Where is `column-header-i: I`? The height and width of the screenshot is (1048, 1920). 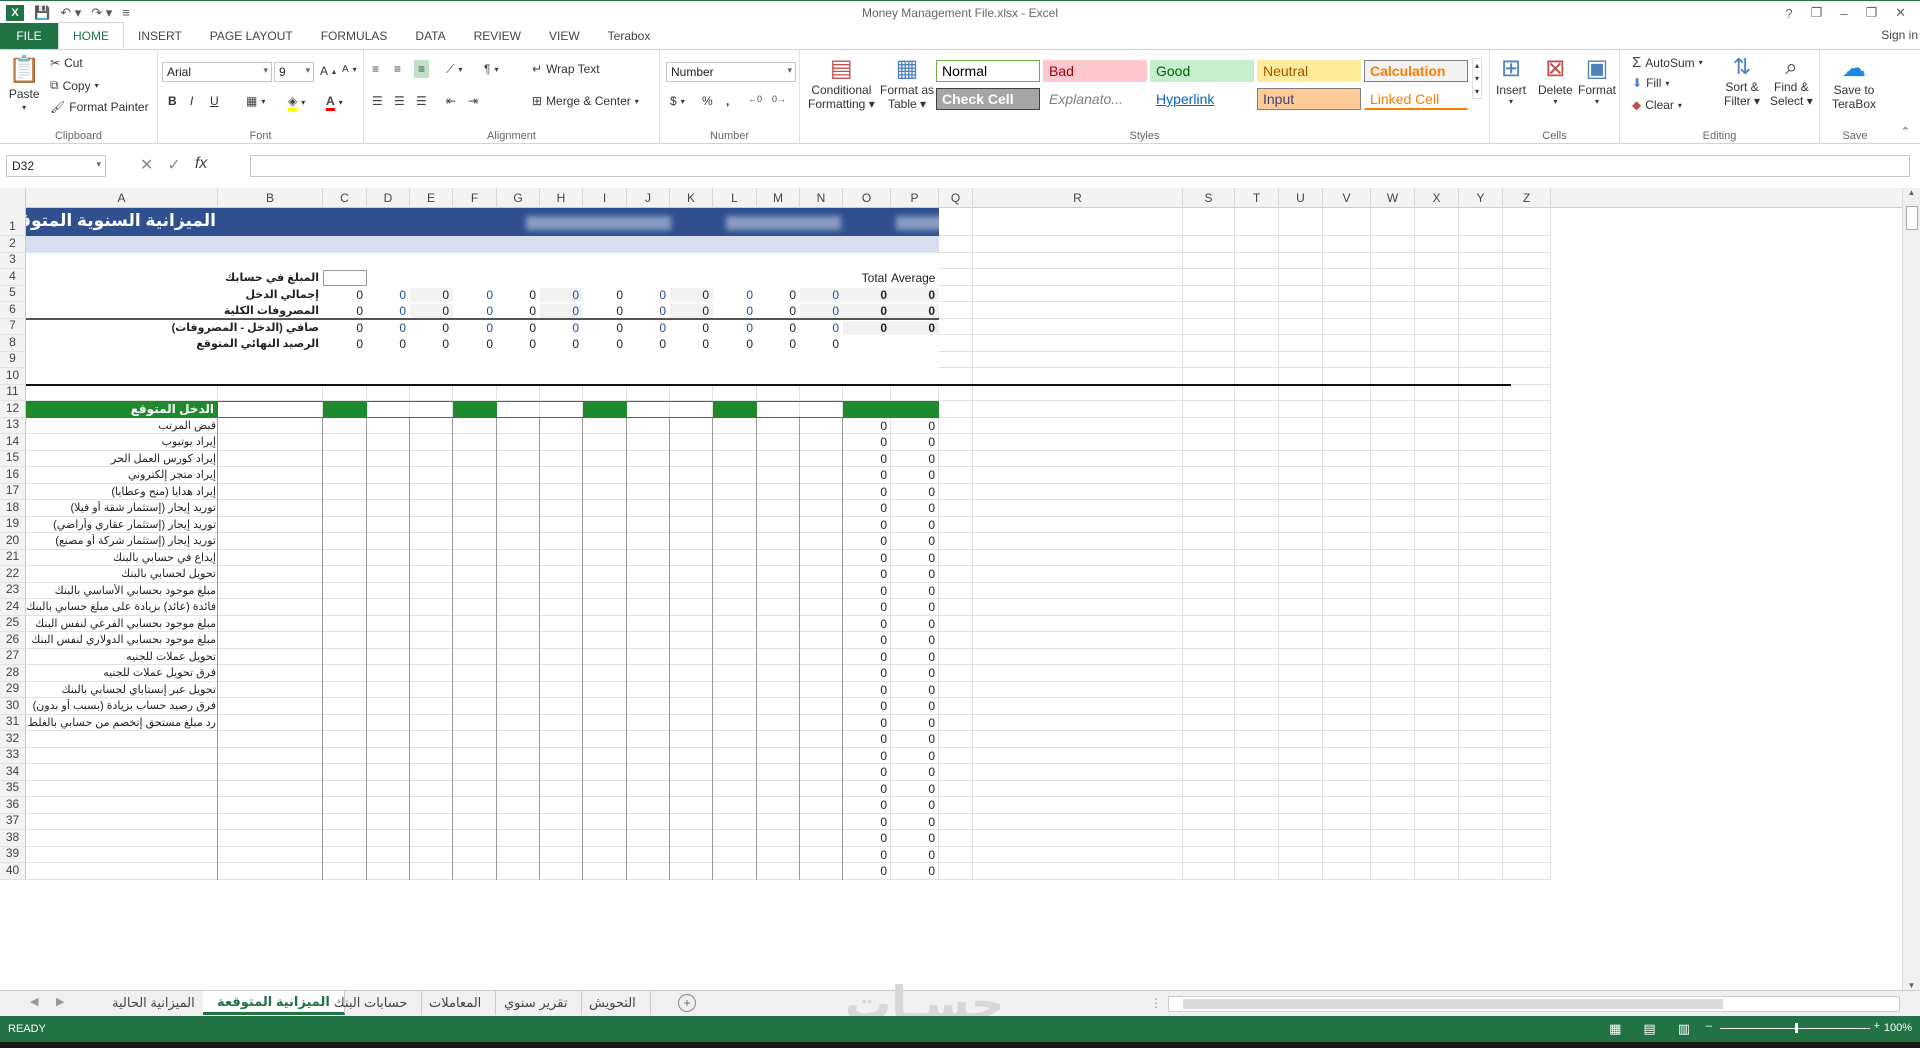
column-header-i: I is located at coordinates (605, 198).